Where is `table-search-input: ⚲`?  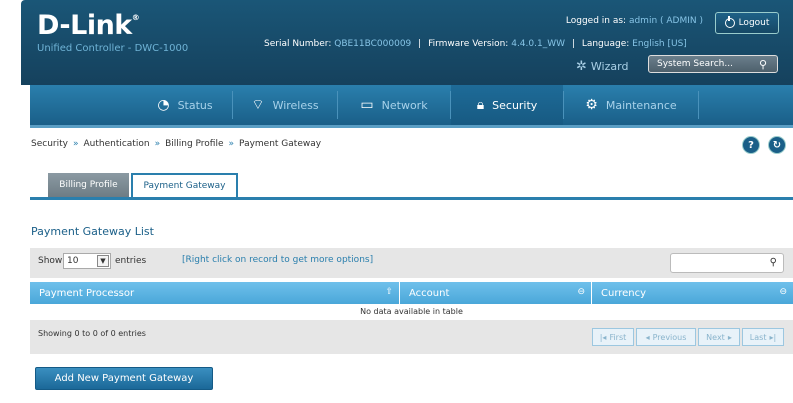 table-search-input: ⚲ is located at coordinates (727, 263).